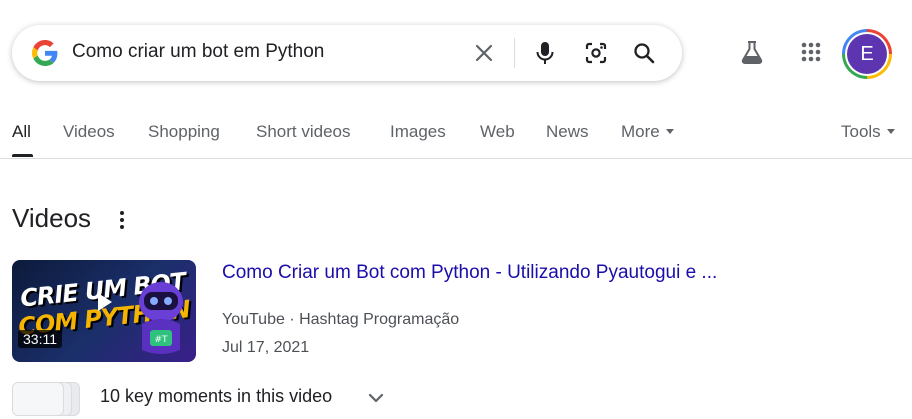 The height and width of the screenshot is (419, 912). Describe the element at coordinates (640, 131) in the screenshot. I see `tab-more-label: More` at that location.